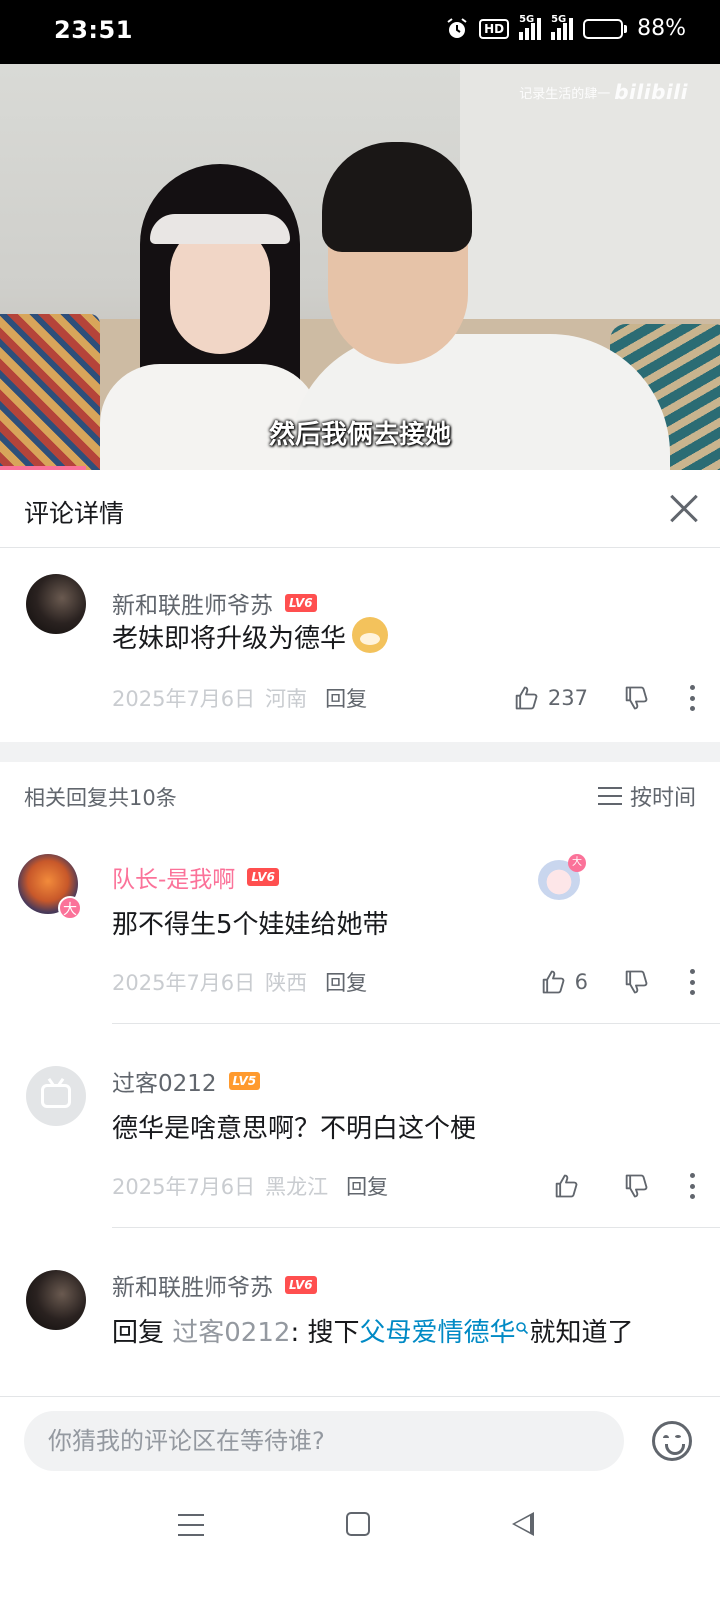 The width and height of the screenshot is (720, 1612). I want to click on status-icons: HD 5G 5G 88%, so click(565, 27).